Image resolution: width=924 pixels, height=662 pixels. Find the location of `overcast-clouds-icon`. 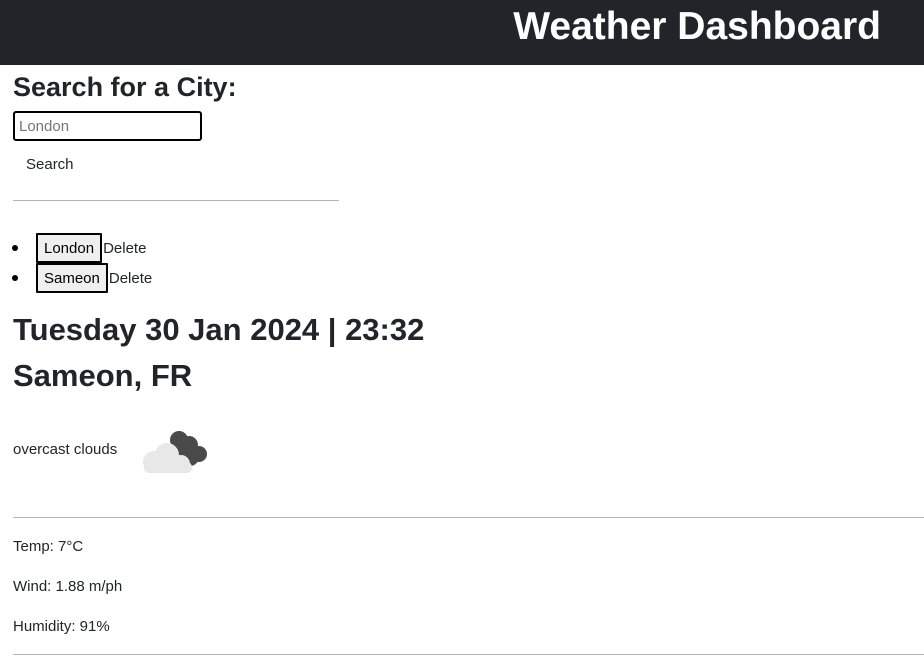

overcast-clouds-icon is located at coordinates (175, 452).